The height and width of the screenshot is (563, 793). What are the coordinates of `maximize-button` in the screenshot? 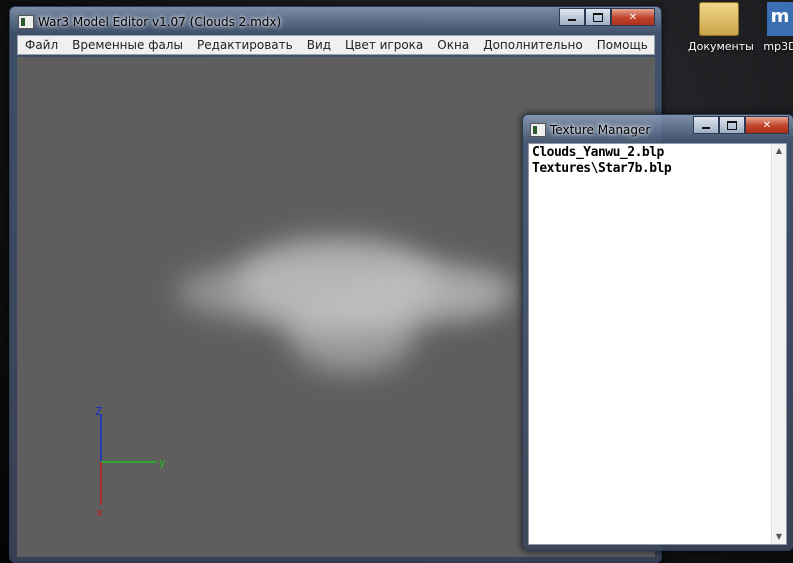 It's located at (598, 17).